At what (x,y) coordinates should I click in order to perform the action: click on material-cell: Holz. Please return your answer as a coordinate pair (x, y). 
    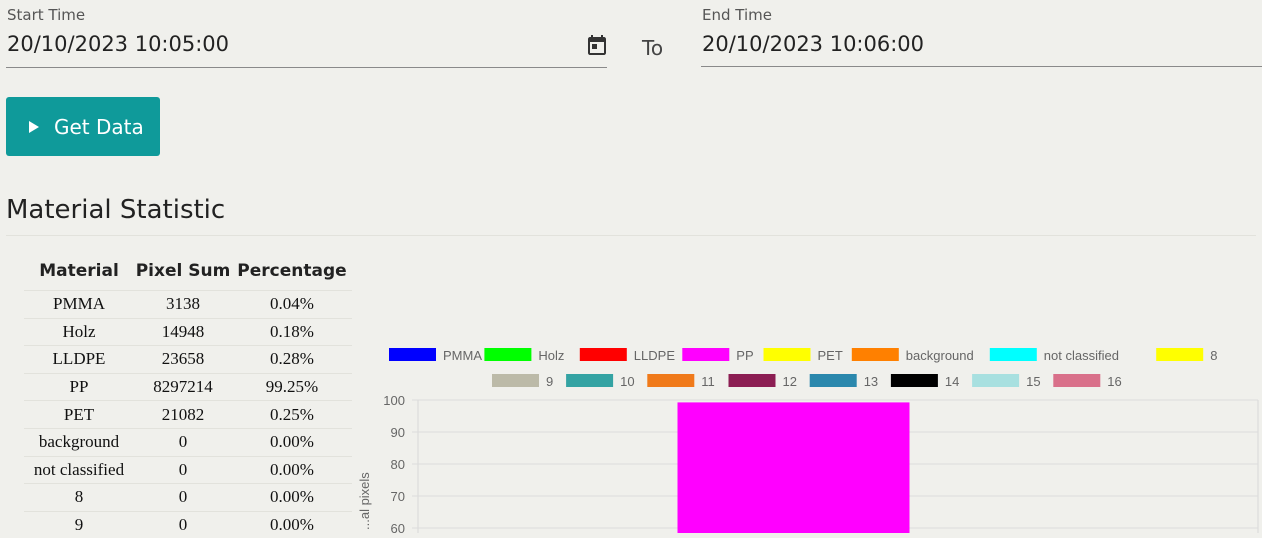
    Looking at the image, I should click on (79, 331).